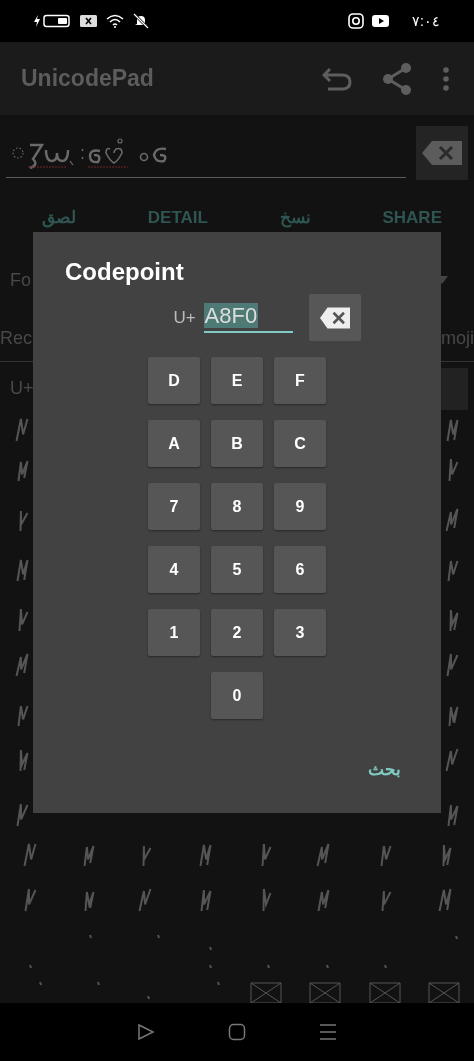 This screenshot has height=1061, width=474. Describe the element at coordinates (426, 21) in the screenshot. I see `clock-time: ٧:٠٤` at that location.